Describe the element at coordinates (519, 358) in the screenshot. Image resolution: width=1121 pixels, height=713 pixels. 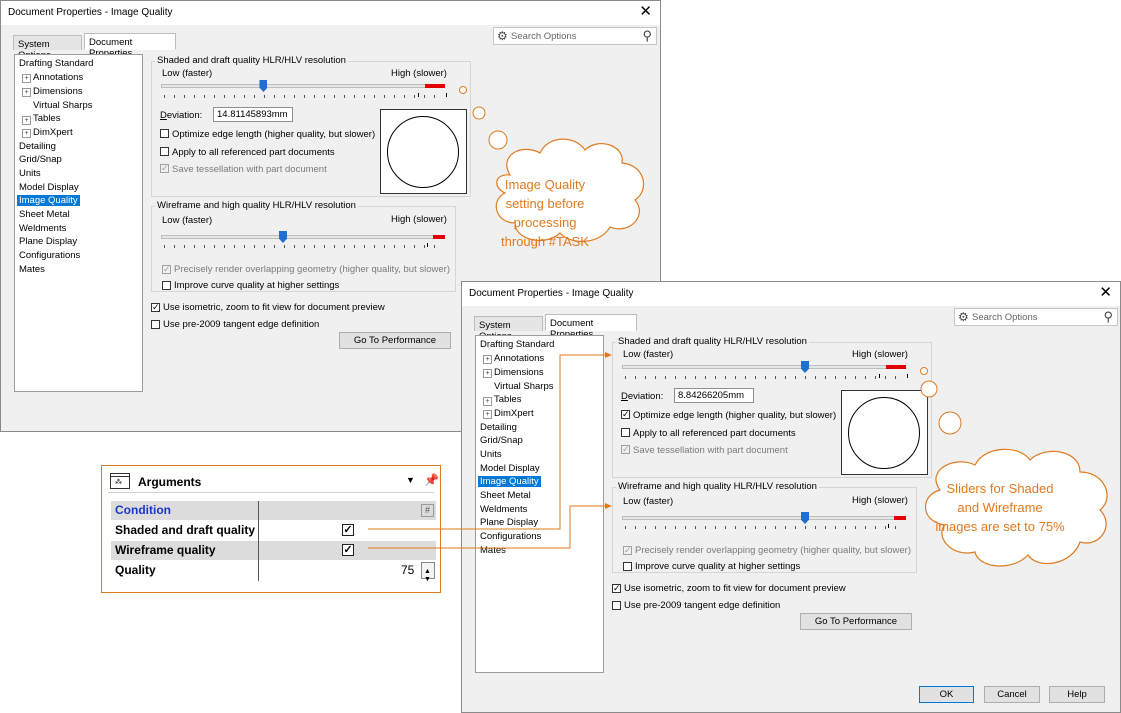
I see `front-tree-annotations: Annotations` at that location.